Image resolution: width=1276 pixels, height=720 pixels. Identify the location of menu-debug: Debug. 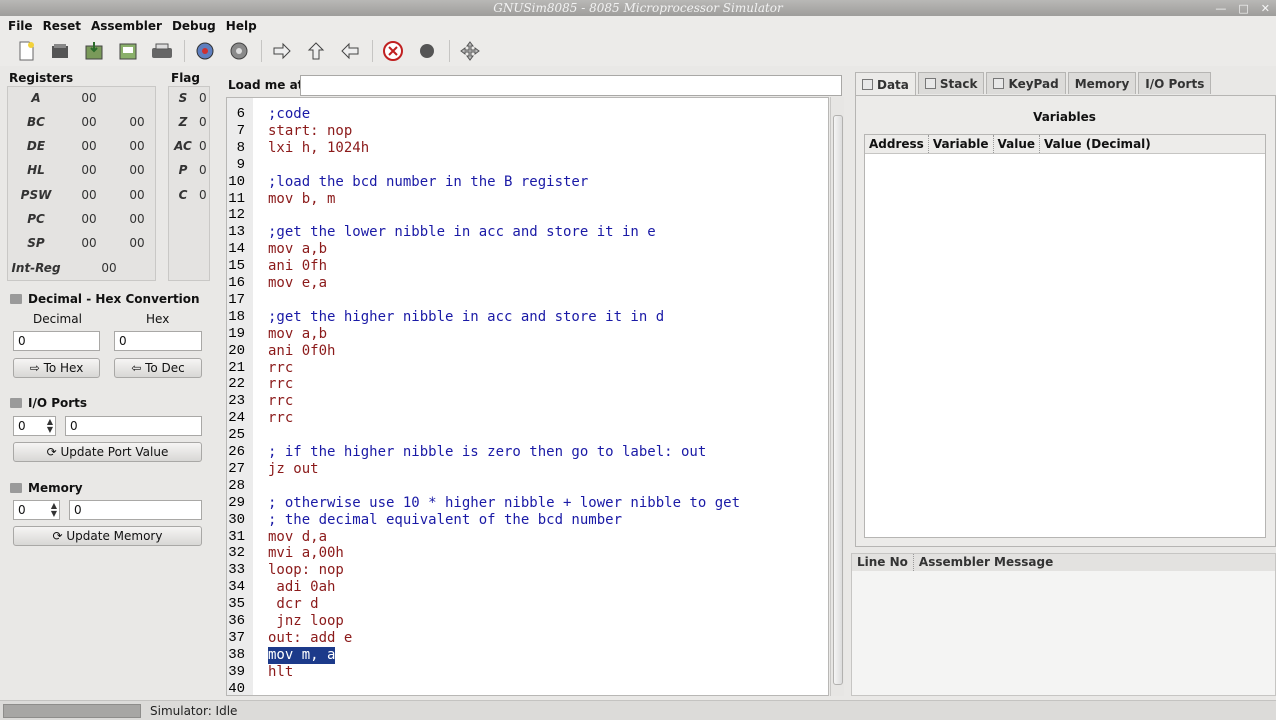
(197, 26).